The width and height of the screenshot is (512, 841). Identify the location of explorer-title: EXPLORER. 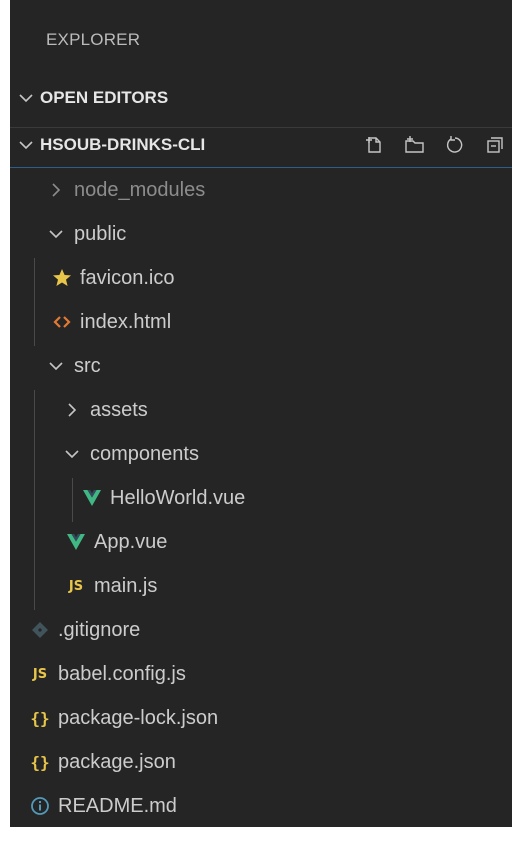
(93, 39).